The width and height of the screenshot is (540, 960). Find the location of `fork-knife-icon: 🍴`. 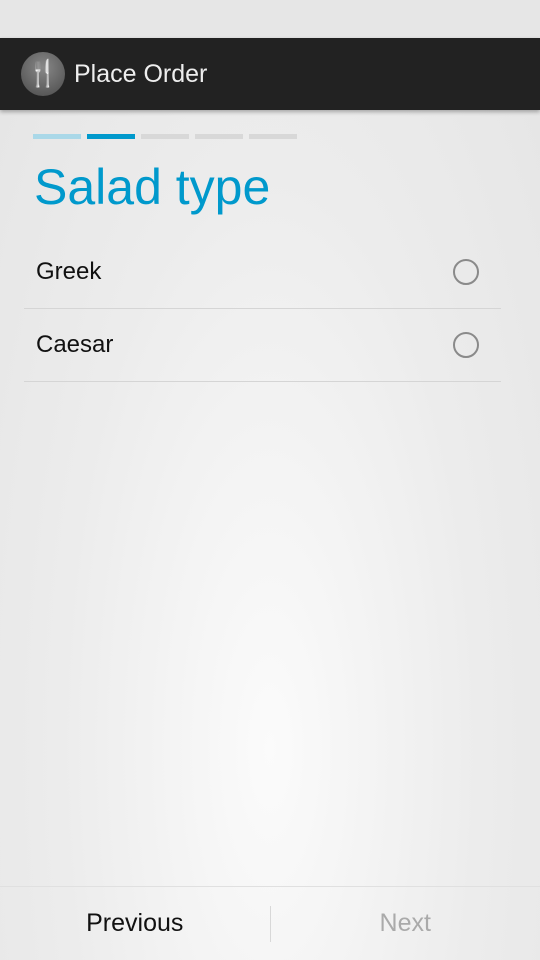

fork-knife-icon: 🍴 is located at coordinates (43, 74).